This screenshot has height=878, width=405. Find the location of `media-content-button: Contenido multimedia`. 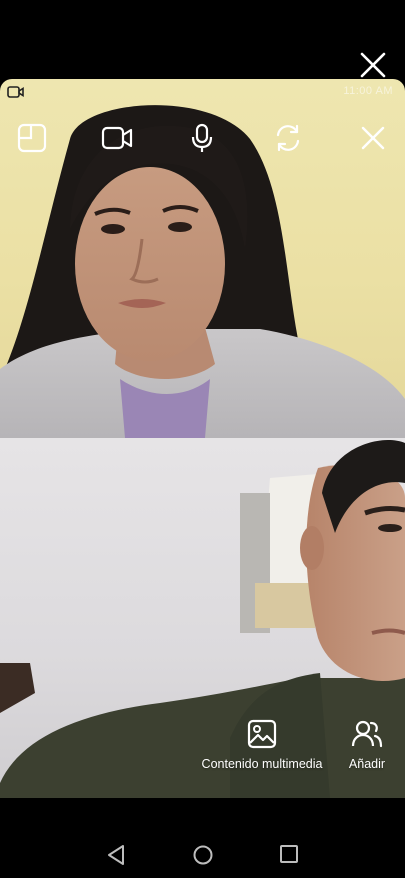

media-content-button: Contenido multimedia is located at coordinates (262, 745).